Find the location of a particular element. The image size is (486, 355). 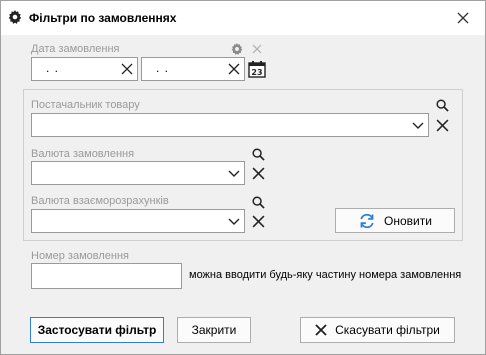

date-from-value: . . is located at coordinates (53, 68).